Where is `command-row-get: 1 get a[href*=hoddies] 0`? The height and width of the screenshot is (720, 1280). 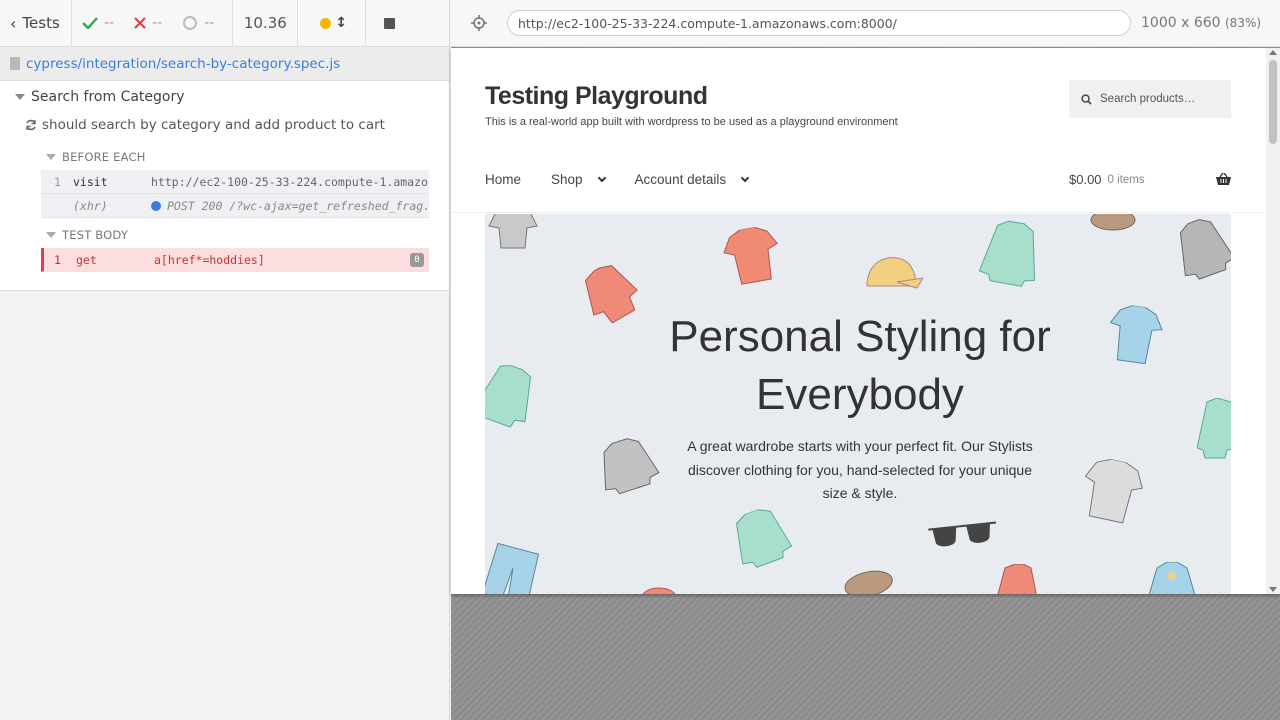
command-row-get: 1 get a[href*=hoddies] 0 is located at coordinates (235, 260).